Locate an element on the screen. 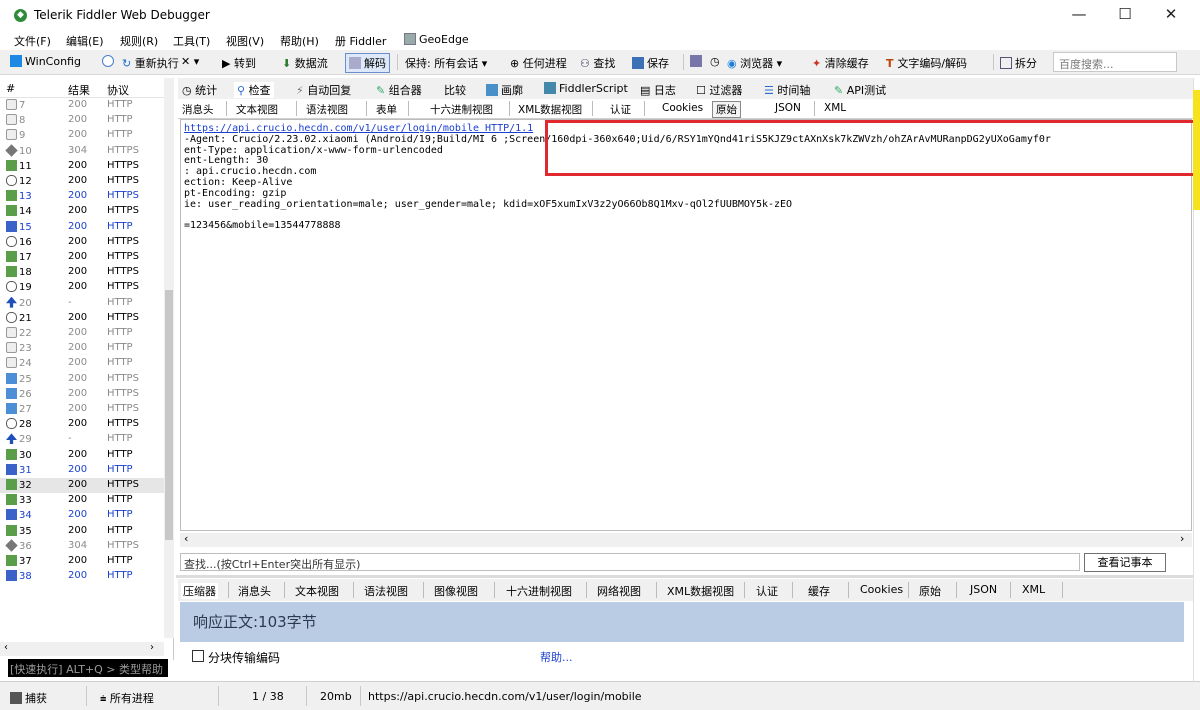  session-row: 35 200 HTTP is located at coordinates (82, 531).